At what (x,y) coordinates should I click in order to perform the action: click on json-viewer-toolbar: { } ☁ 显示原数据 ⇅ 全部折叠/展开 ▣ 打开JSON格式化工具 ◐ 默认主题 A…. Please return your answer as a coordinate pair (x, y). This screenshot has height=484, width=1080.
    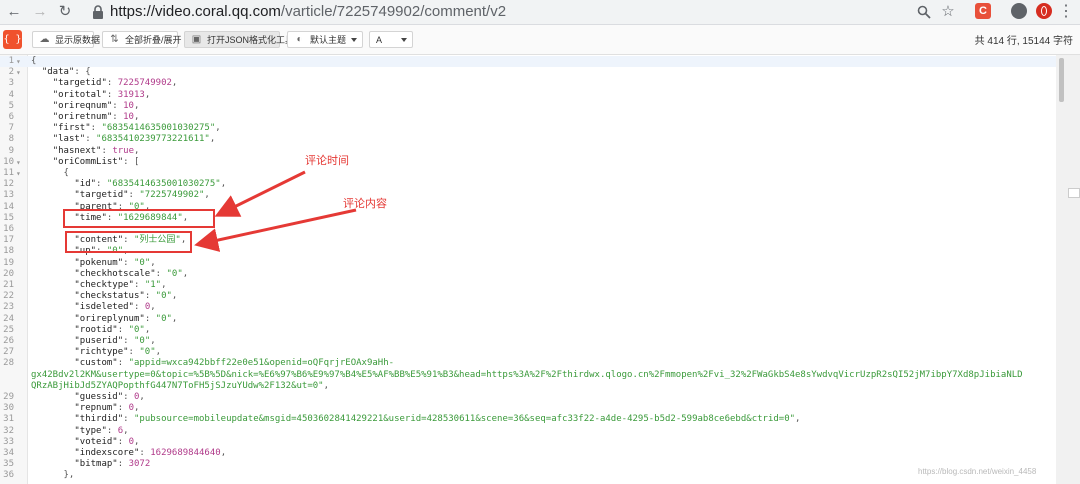
    Looking at the image, I should click on (540, 40).